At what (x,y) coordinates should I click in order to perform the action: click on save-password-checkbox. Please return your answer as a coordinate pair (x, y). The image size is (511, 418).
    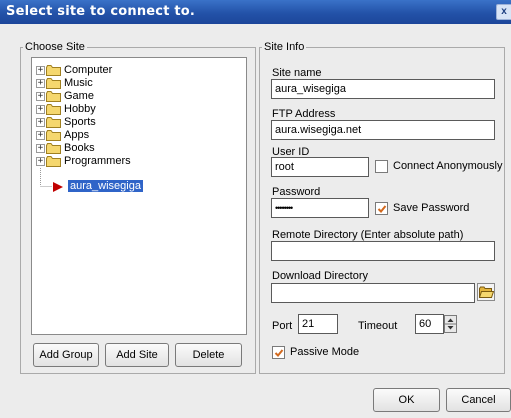
    Looking at the image, I should click on (381, 208).